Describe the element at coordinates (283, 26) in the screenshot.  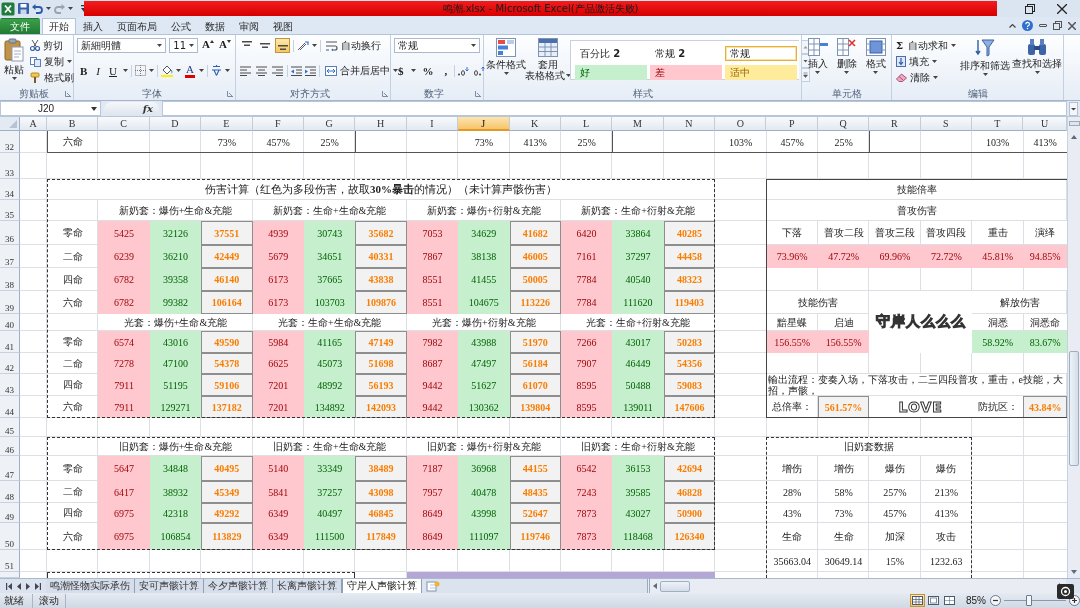
I see `ribbon-tab: 视图` at that location.